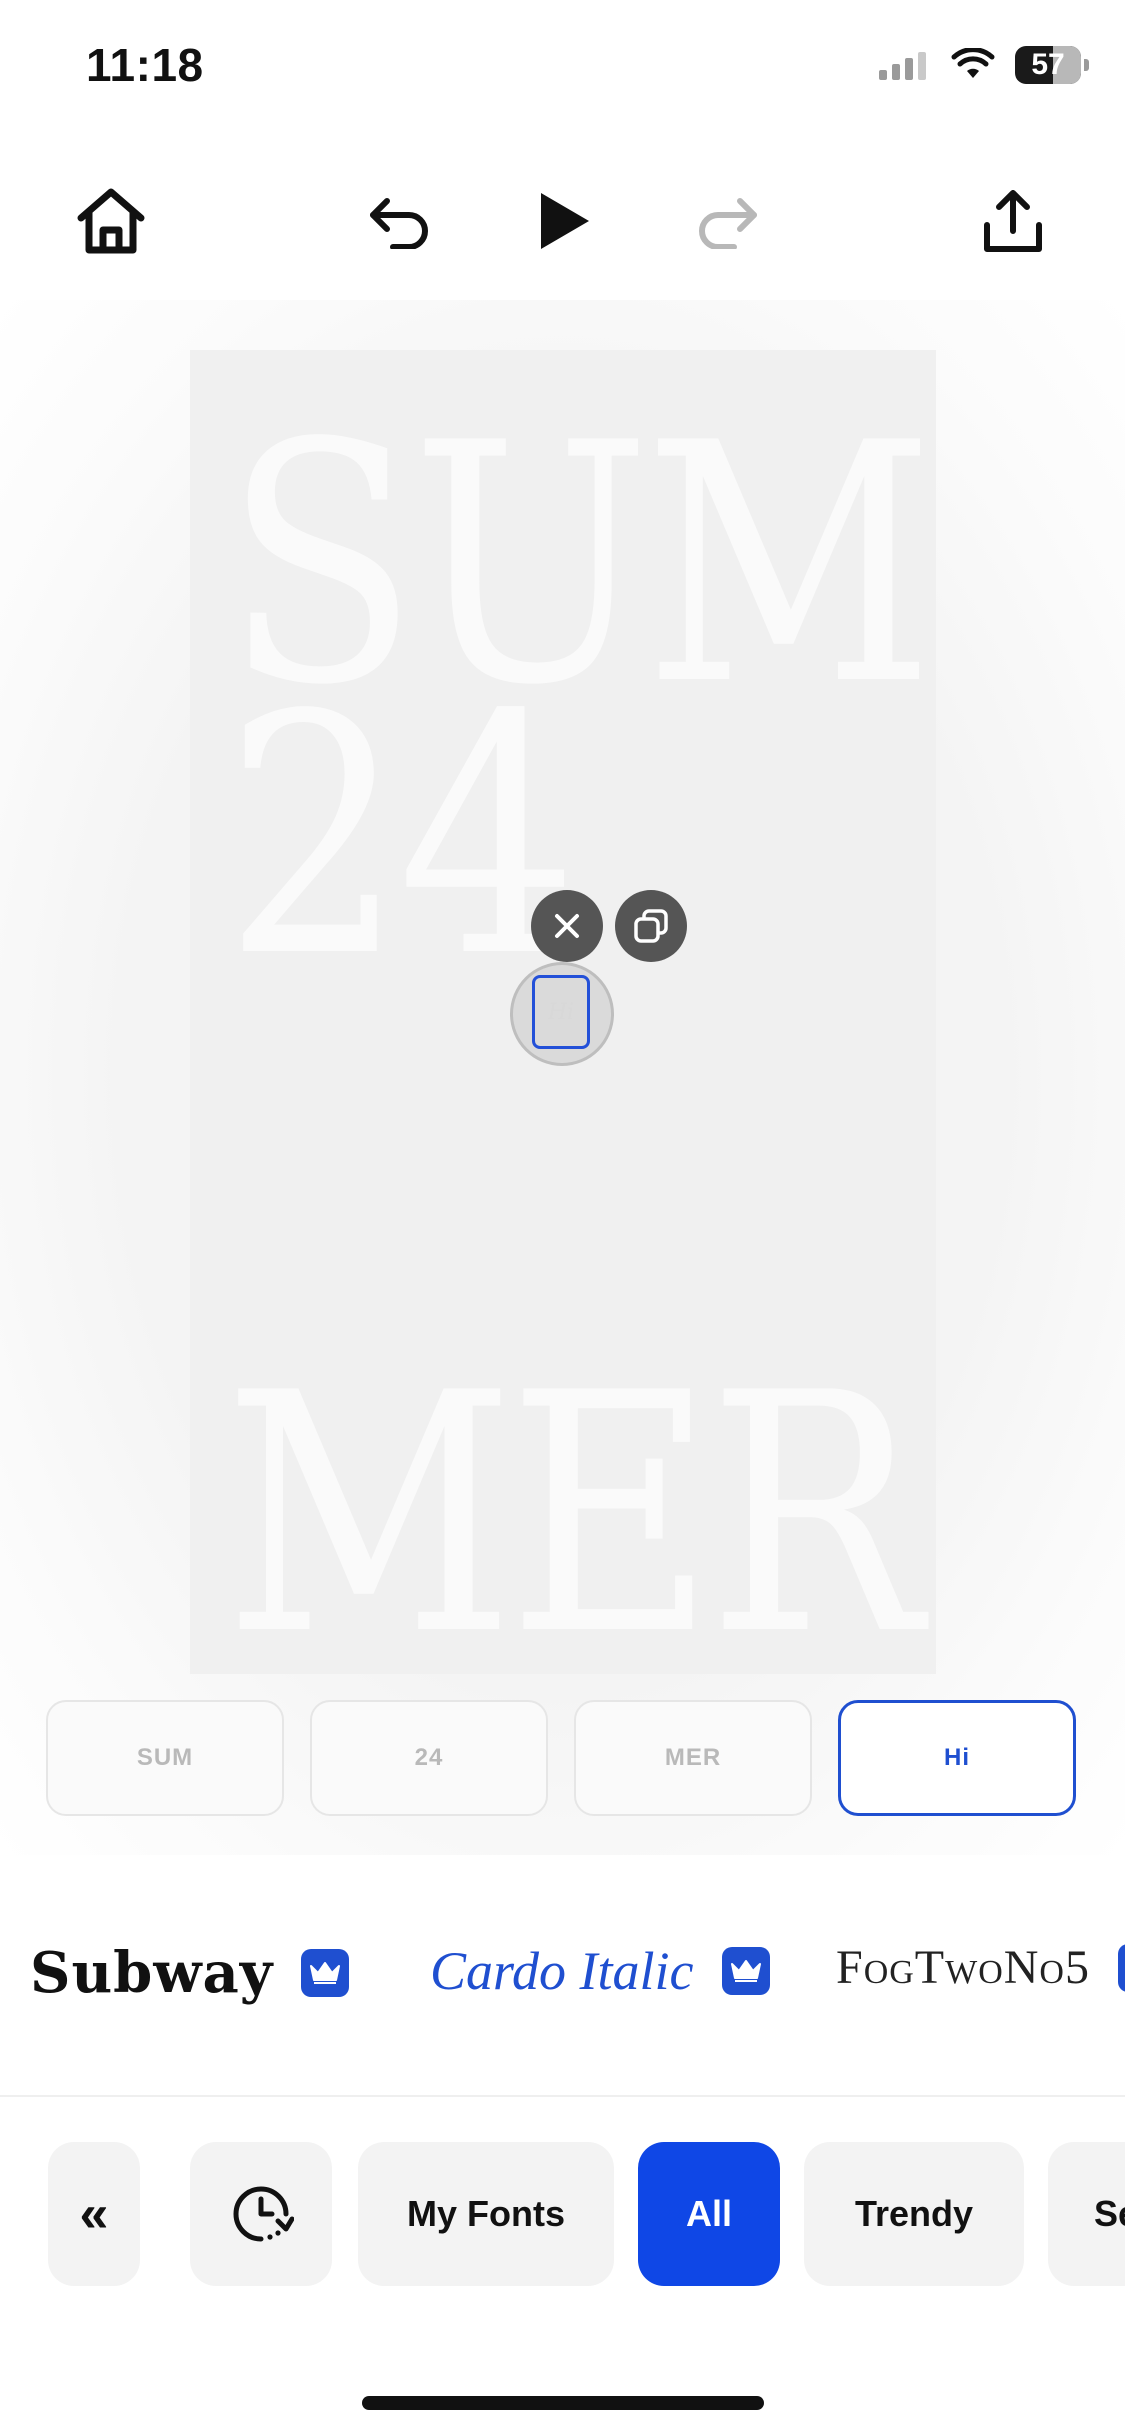 This screenshot has width=1125, height=2436. What do you see at coordinates (401, 837) in the screenshot?
I see `poster-text-24: 24` at bounding box center [401, 837].